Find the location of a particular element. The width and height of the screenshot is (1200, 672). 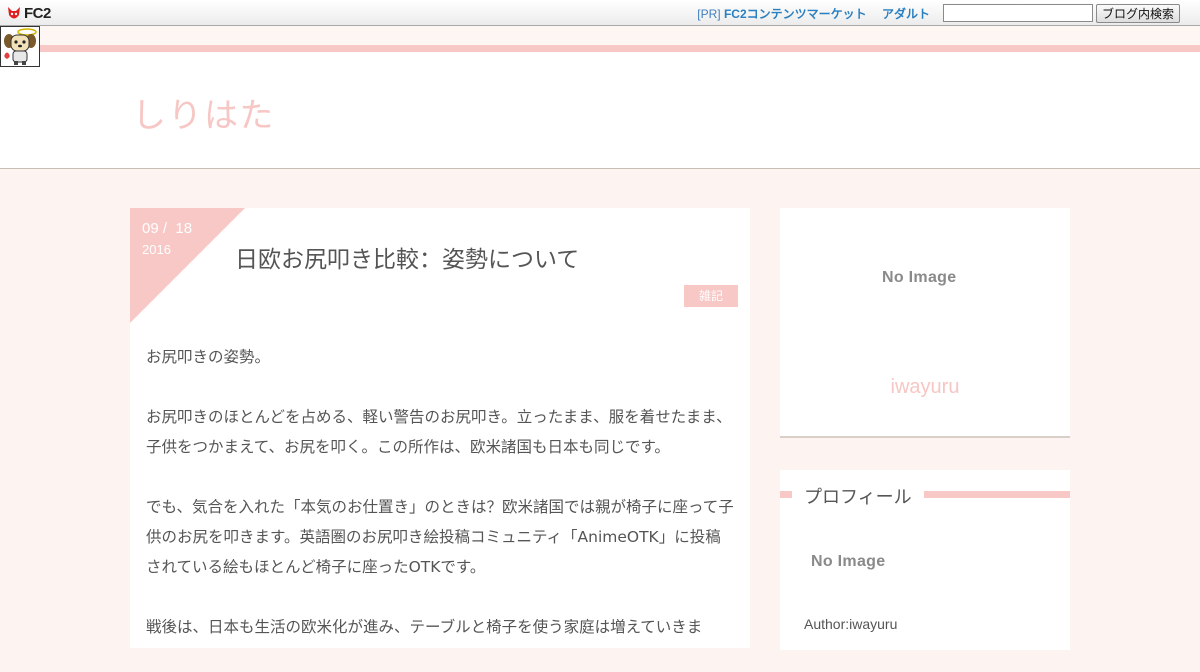

angel-dog-mascot-icon is located at coordinates (20, 46).